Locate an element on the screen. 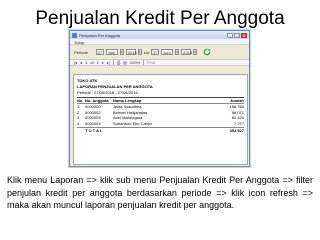 This screenshot has height=240, width=320. page-total: 1 is located at coordinates (97, 62).